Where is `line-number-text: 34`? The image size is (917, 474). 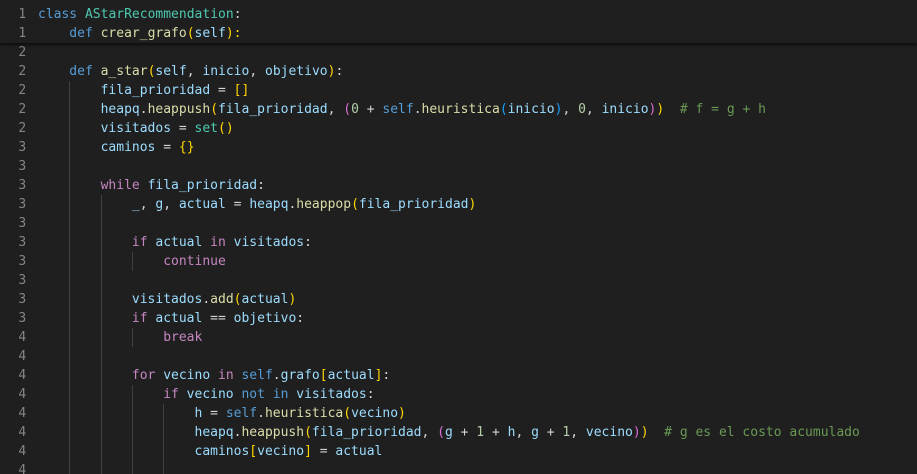 line-number-text: 34 is located at coordinates (22, 223).